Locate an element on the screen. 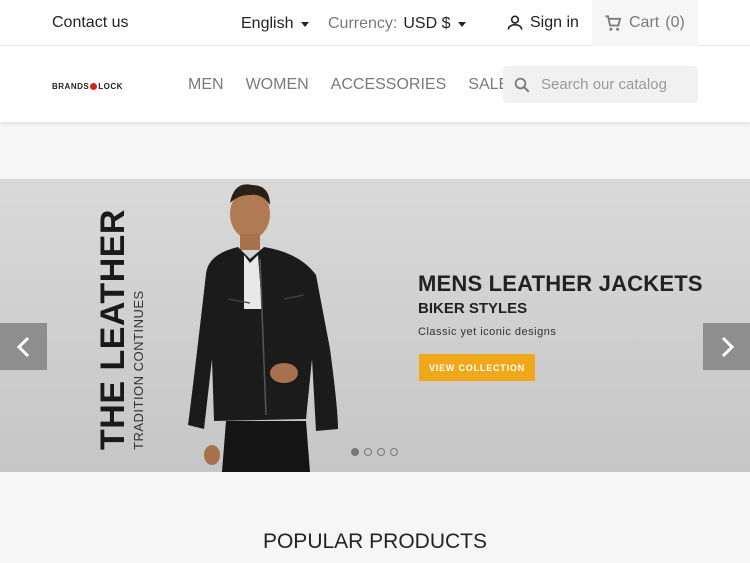 The image size is (750, 563). cart-count: (0) is located at coordinates (675, 22).